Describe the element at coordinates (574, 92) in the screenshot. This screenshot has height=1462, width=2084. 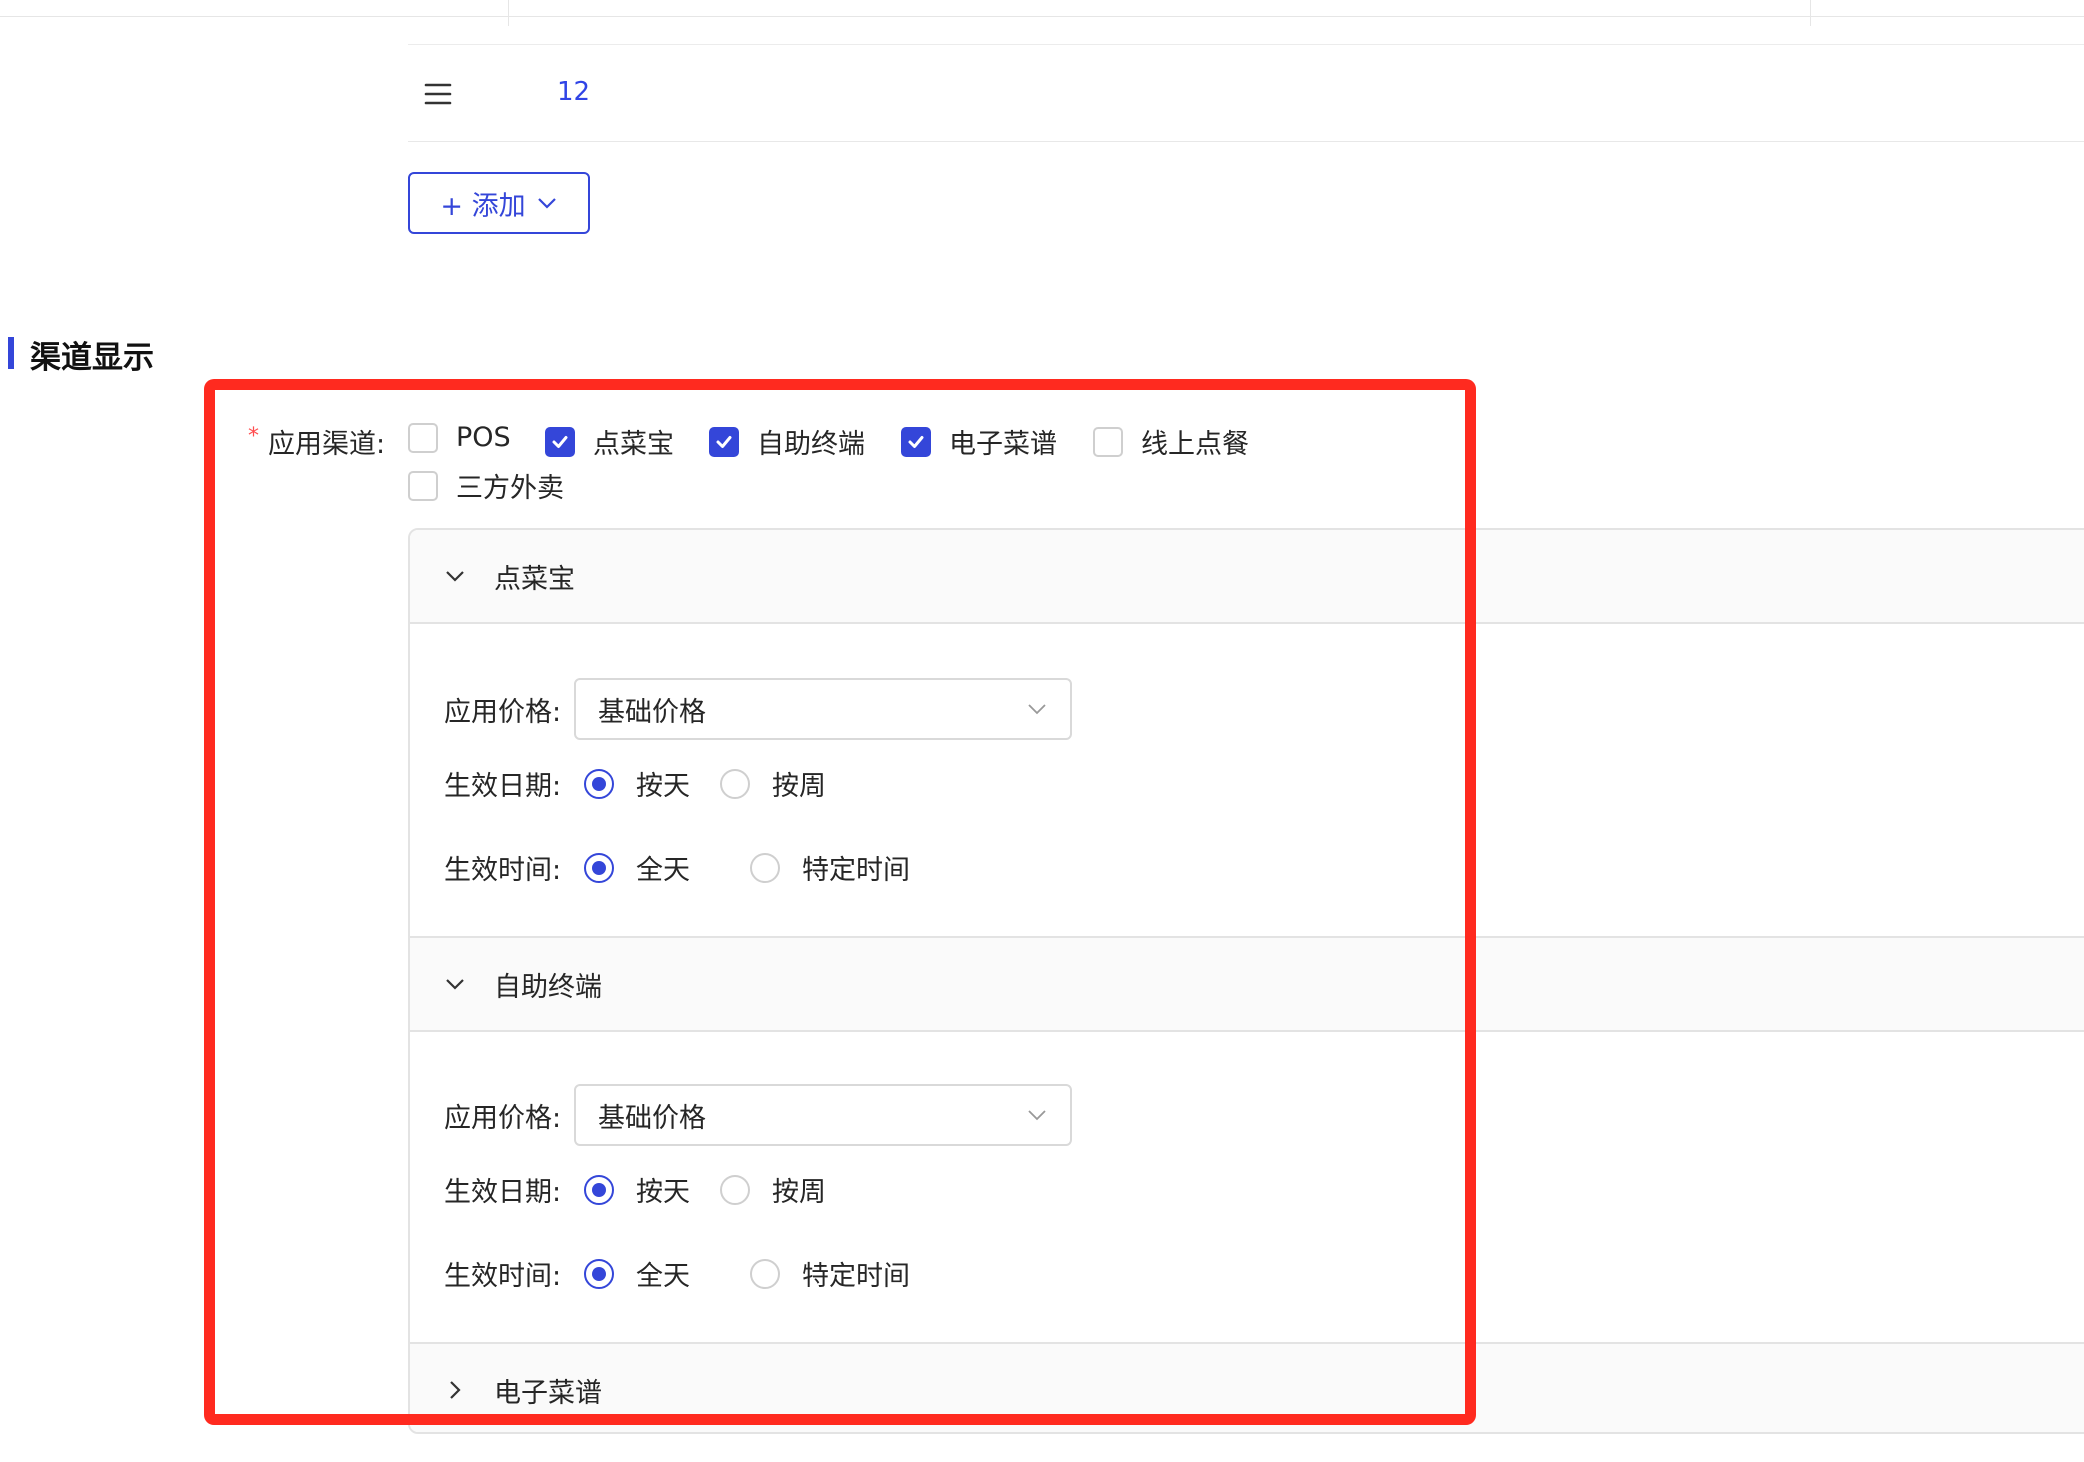
I see `table-row-id: 12` at that location.